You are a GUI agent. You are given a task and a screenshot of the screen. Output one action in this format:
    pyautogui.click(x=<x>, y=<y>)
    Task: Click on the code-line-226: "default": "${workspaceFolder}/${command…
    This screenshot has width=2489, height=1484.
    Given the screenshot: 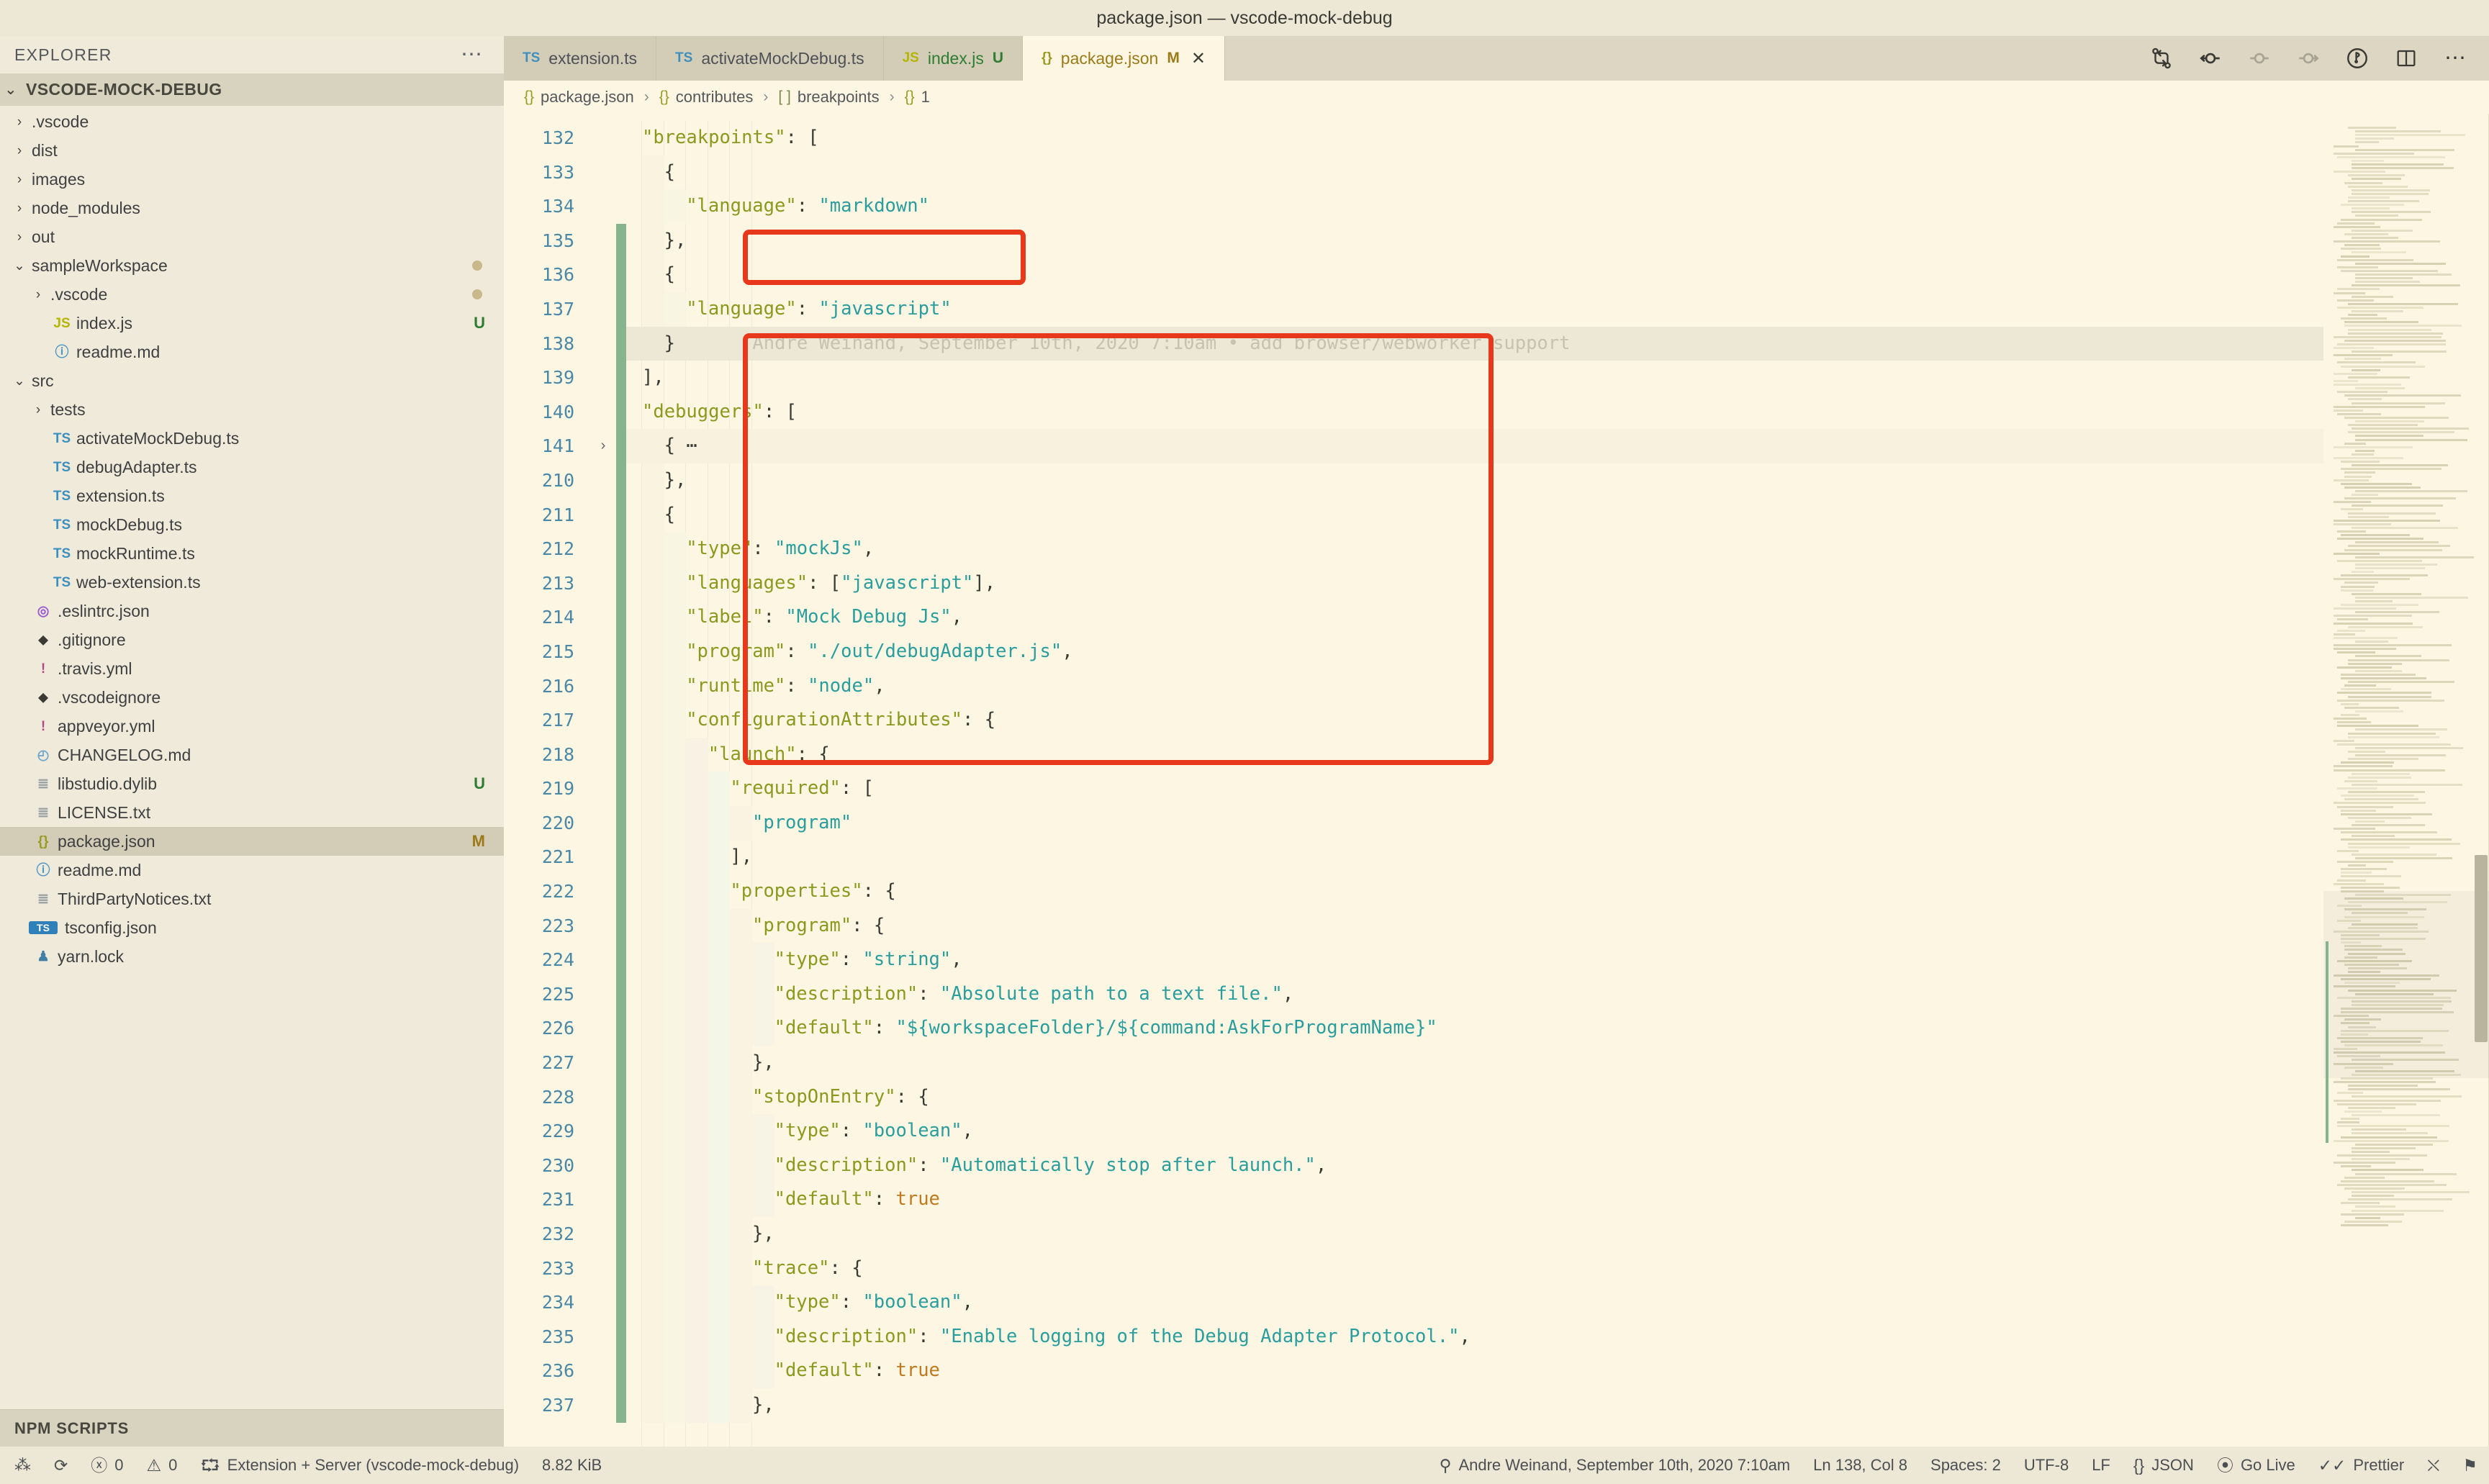 What is the action you would take?
    pyautogui.click(x=1474, y=1028)
    